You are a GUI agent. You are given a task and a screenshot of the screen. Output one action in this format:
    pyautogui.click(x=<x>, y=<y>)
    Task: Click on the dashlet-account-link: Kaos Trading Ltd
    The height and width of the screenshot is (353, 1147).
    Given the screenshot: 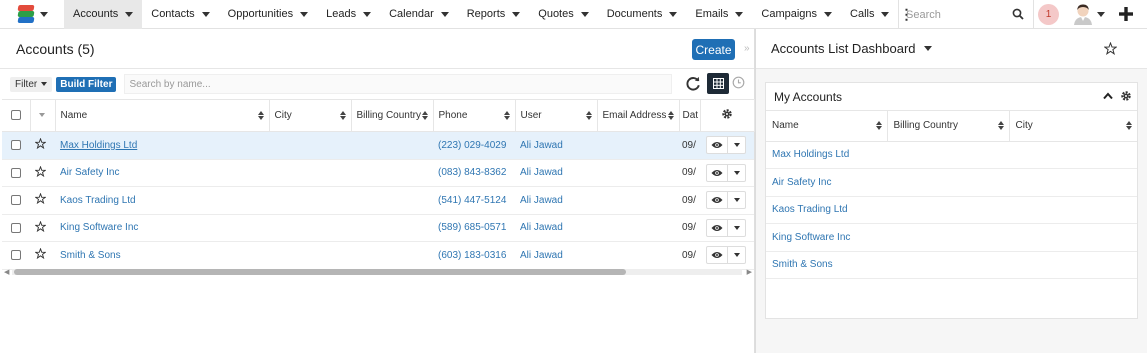 What is the action you would take?
    pyautogui.click(x=810, y=209)
    